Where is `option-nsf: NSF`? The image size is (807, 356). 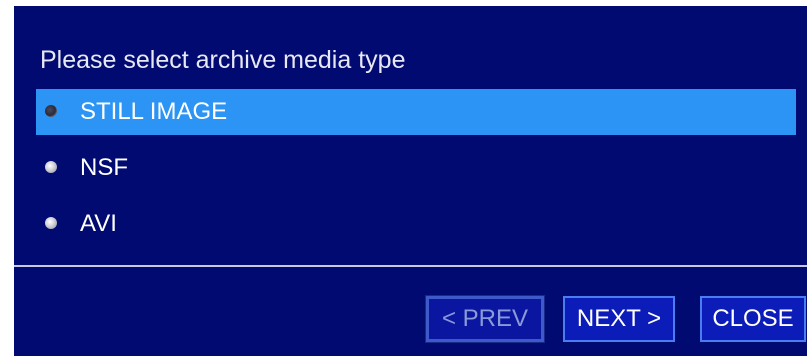 option-nsf: NSF is located at coordinates (416, 168).